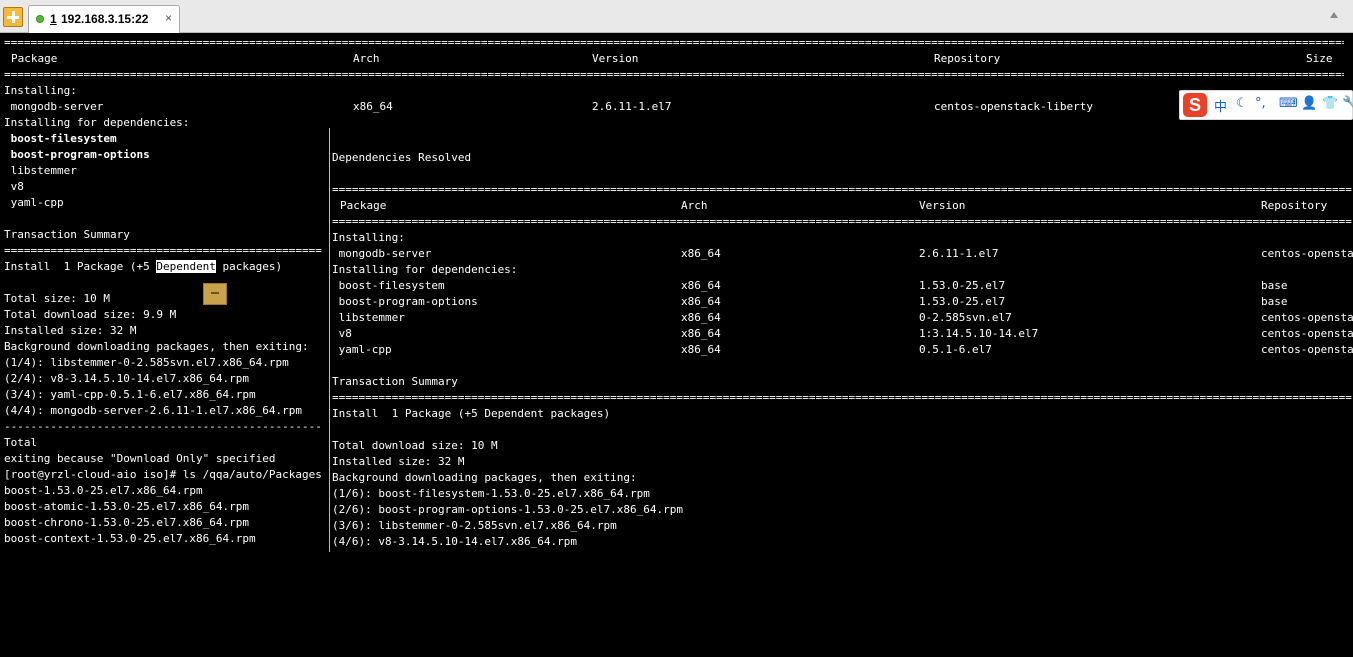  What do you see at coordinates (1319, 58) in the screenshot?
I see `header-size: Size` at bounding box center [1319, 58].